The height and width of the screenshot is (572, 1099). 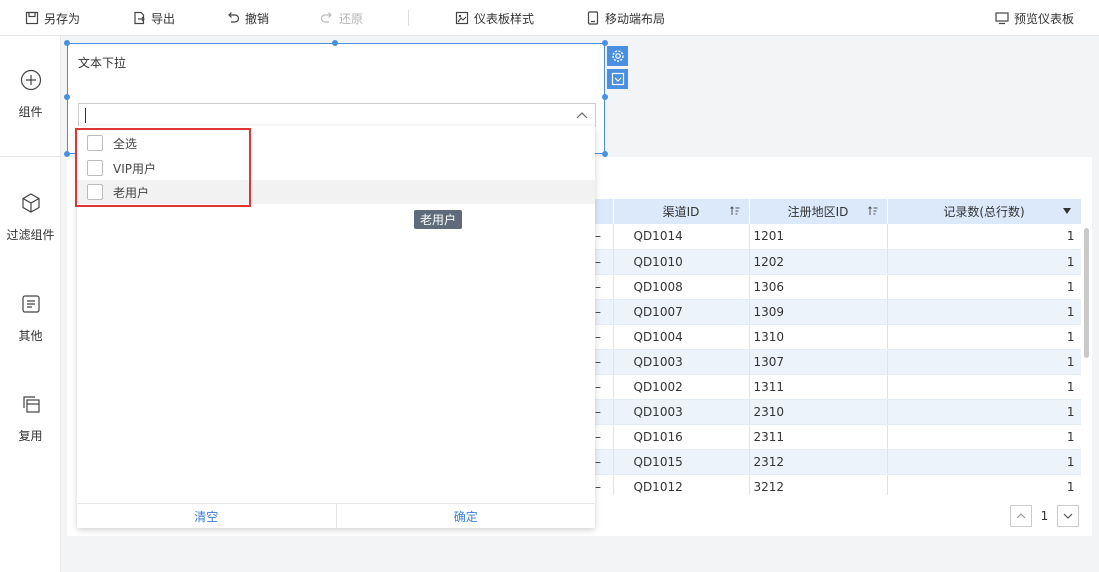 I want to click on sidebar-item-components: 组件, so click(x=30, y=94).